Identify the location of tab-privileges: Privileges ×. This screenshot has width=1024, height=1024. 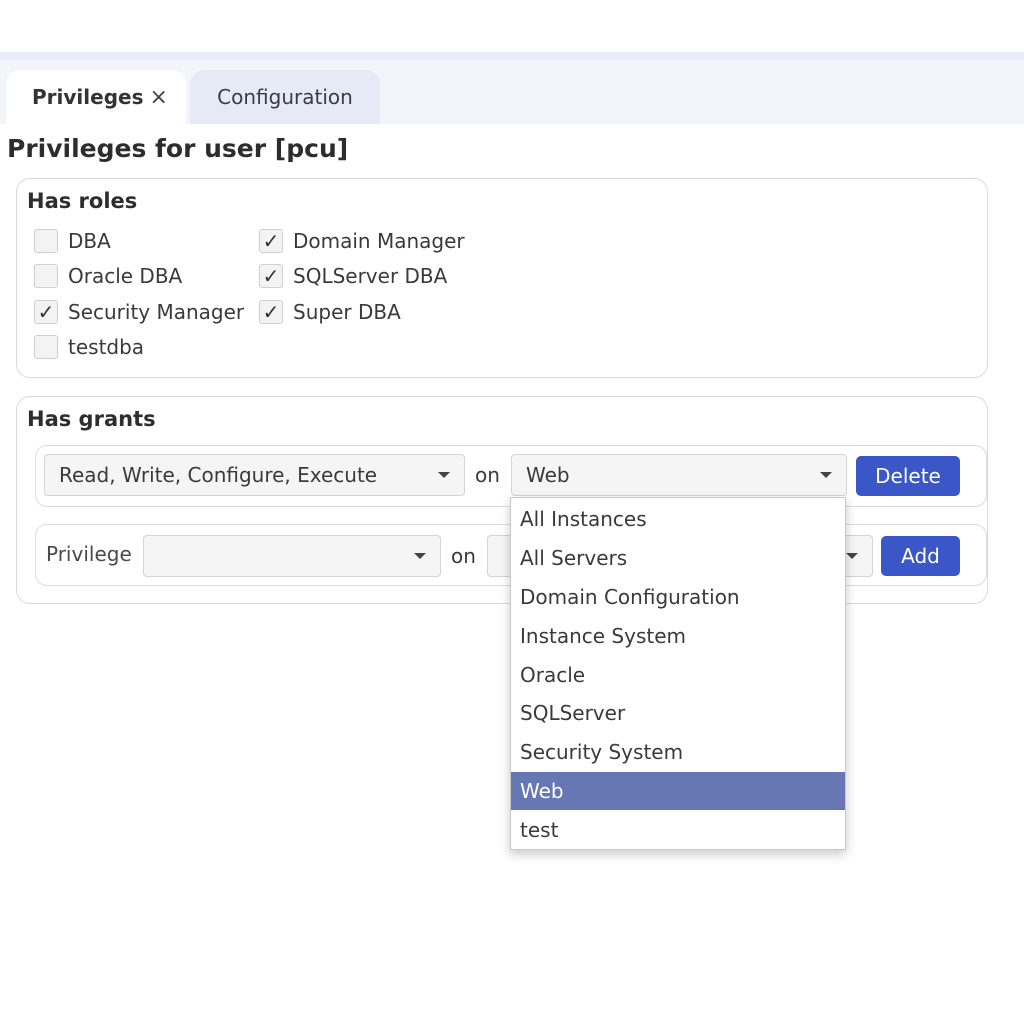
(96, 97).